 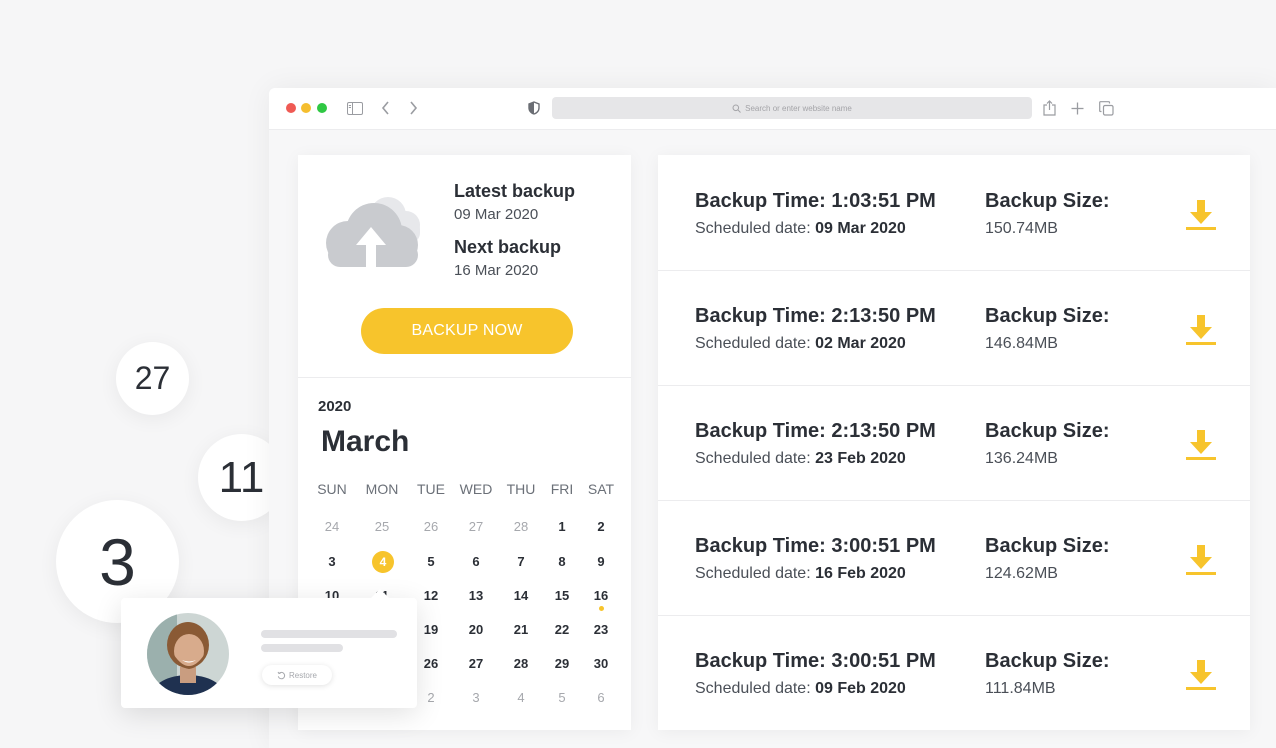 What do you see at coordinates (508, 247) in the screenshot?
I see `next-backup-label: Next backup` at bounding box center [508, 247].